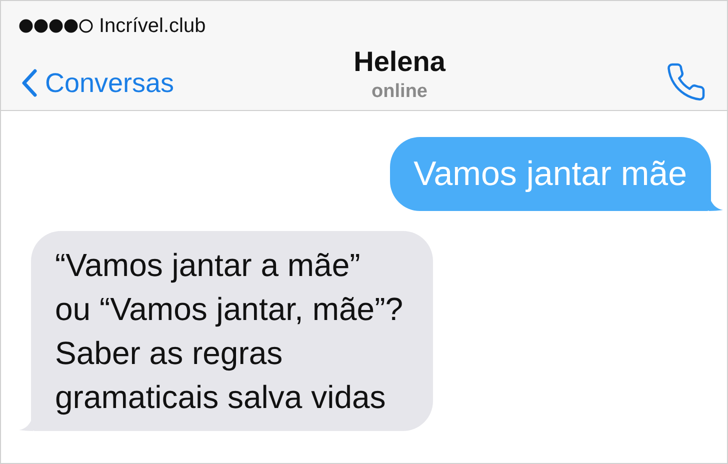 The height and width of the screenshot is (464, 728). What do you see at coordinates (152, 26) in the screenshot?
I see `carrier-name: Incrível.club` at bounding box center [152, 26].